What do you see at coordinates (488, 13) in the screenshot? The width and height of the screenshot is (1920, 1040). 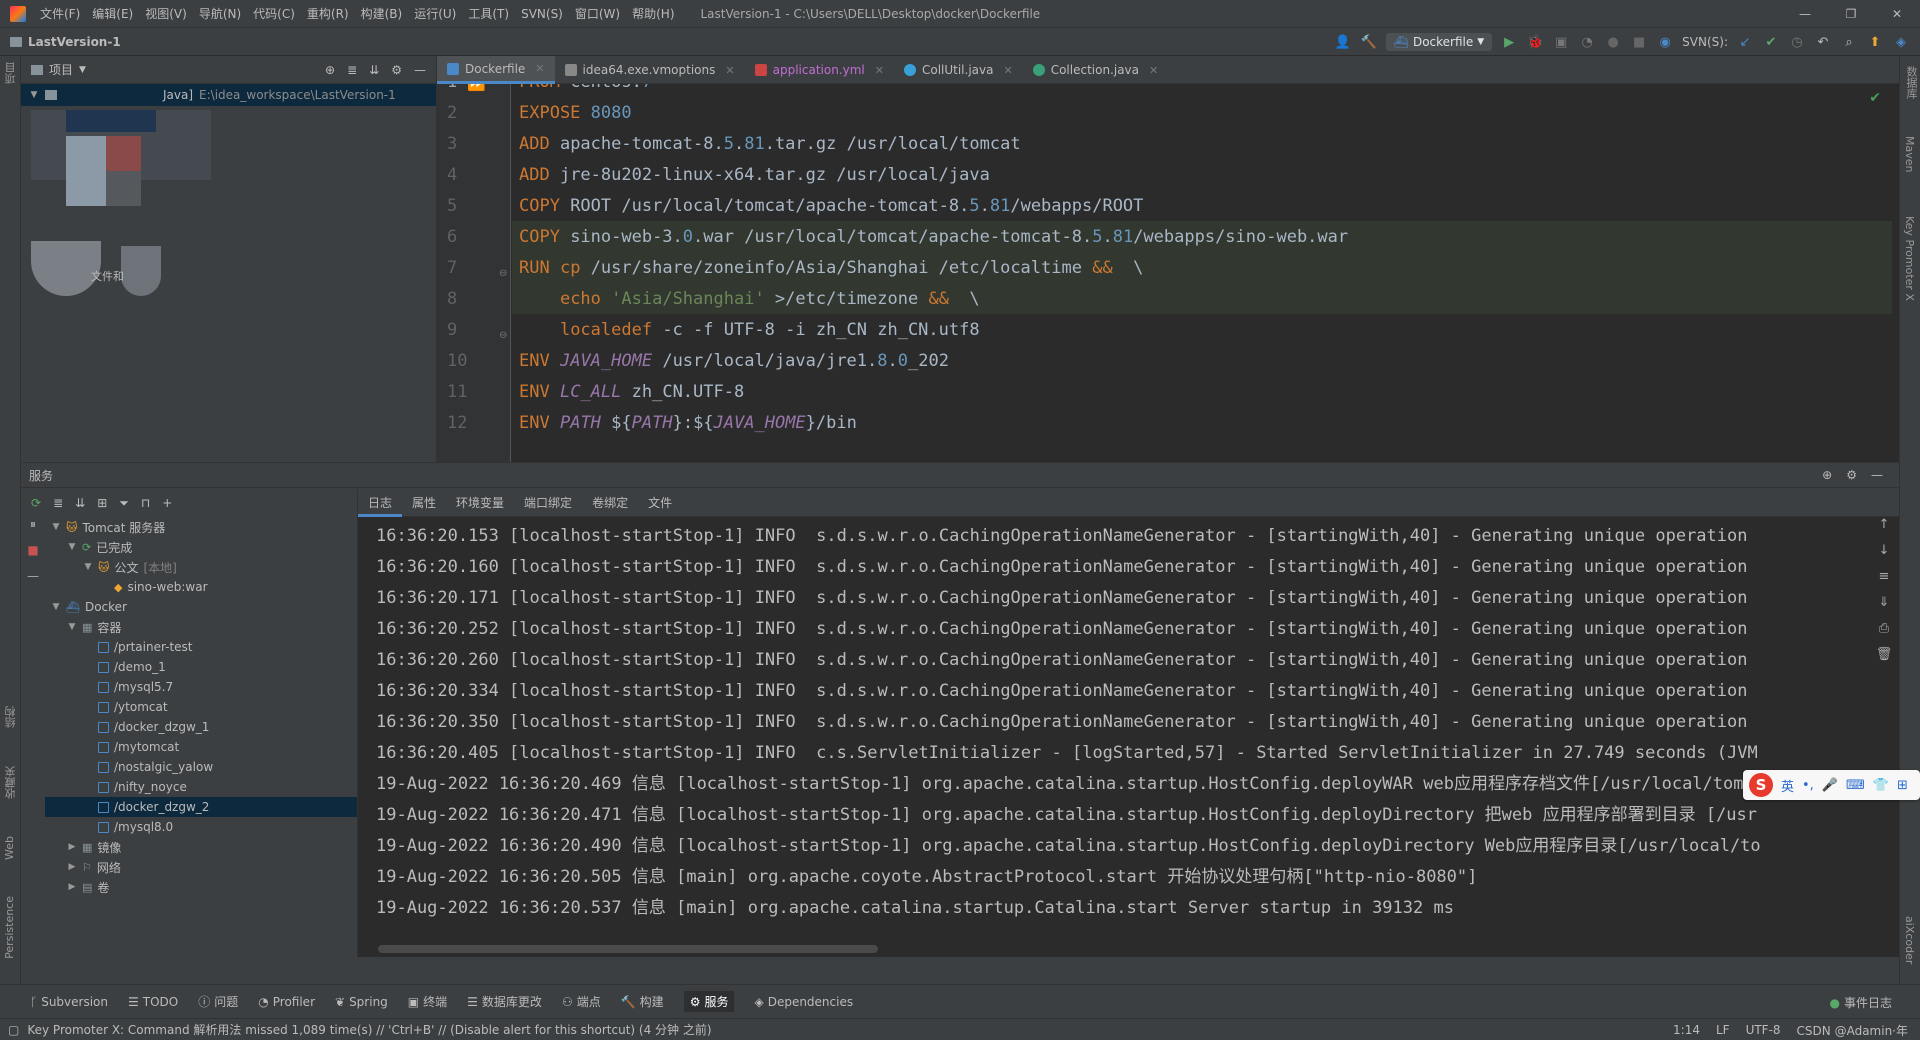 I see `menu-tools: 工具(T)` at bounding box center [488, 13].